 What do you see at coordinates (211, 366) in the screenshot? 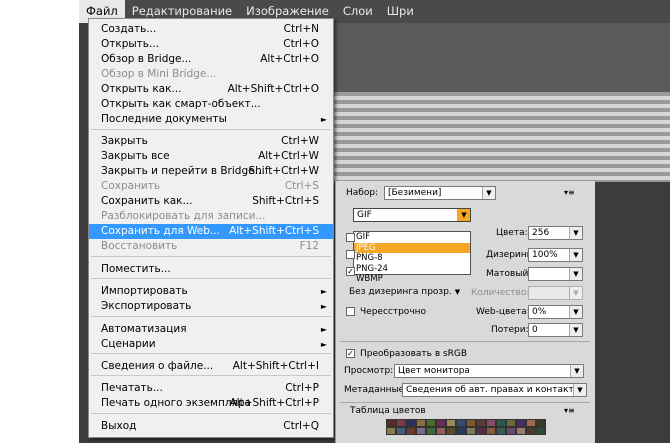
I see `menu-item-20: Сведения о файле... Alt+Shift+Ctrl+I` at bounding box center [211, 366].